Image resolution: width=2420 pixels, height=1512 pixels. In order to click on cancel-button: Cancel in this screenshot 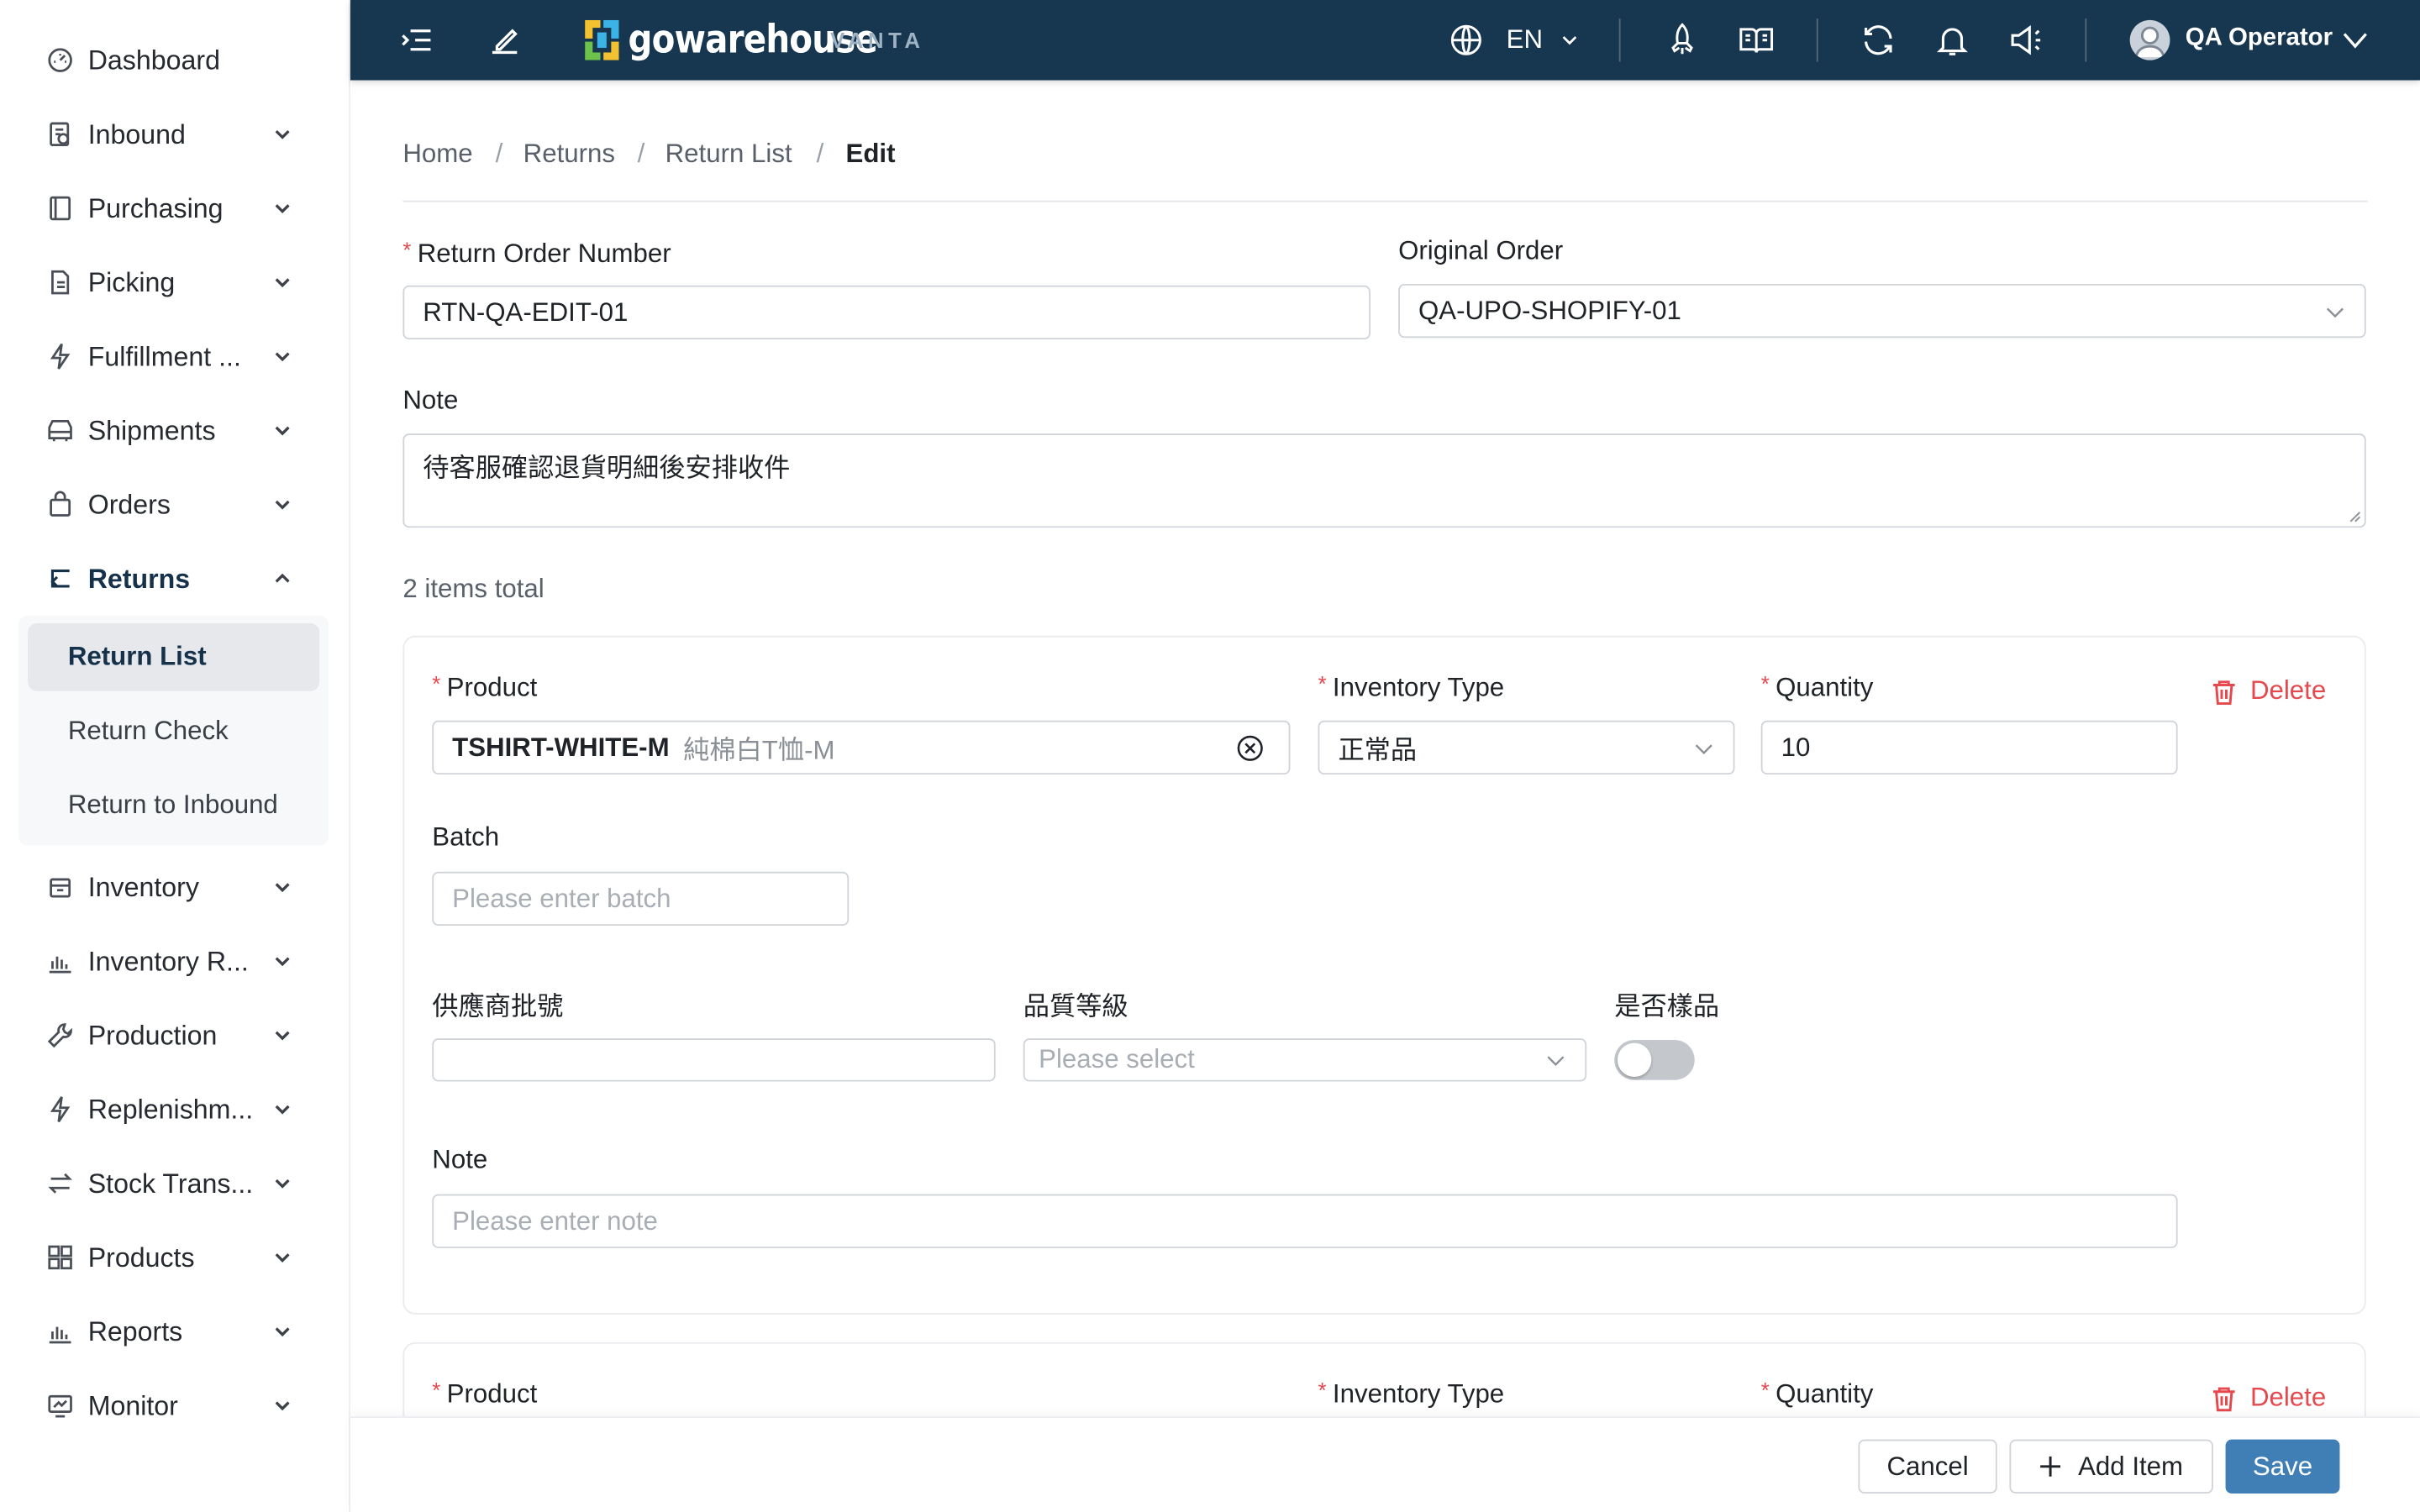, I will do `click(1927, 1466)`.